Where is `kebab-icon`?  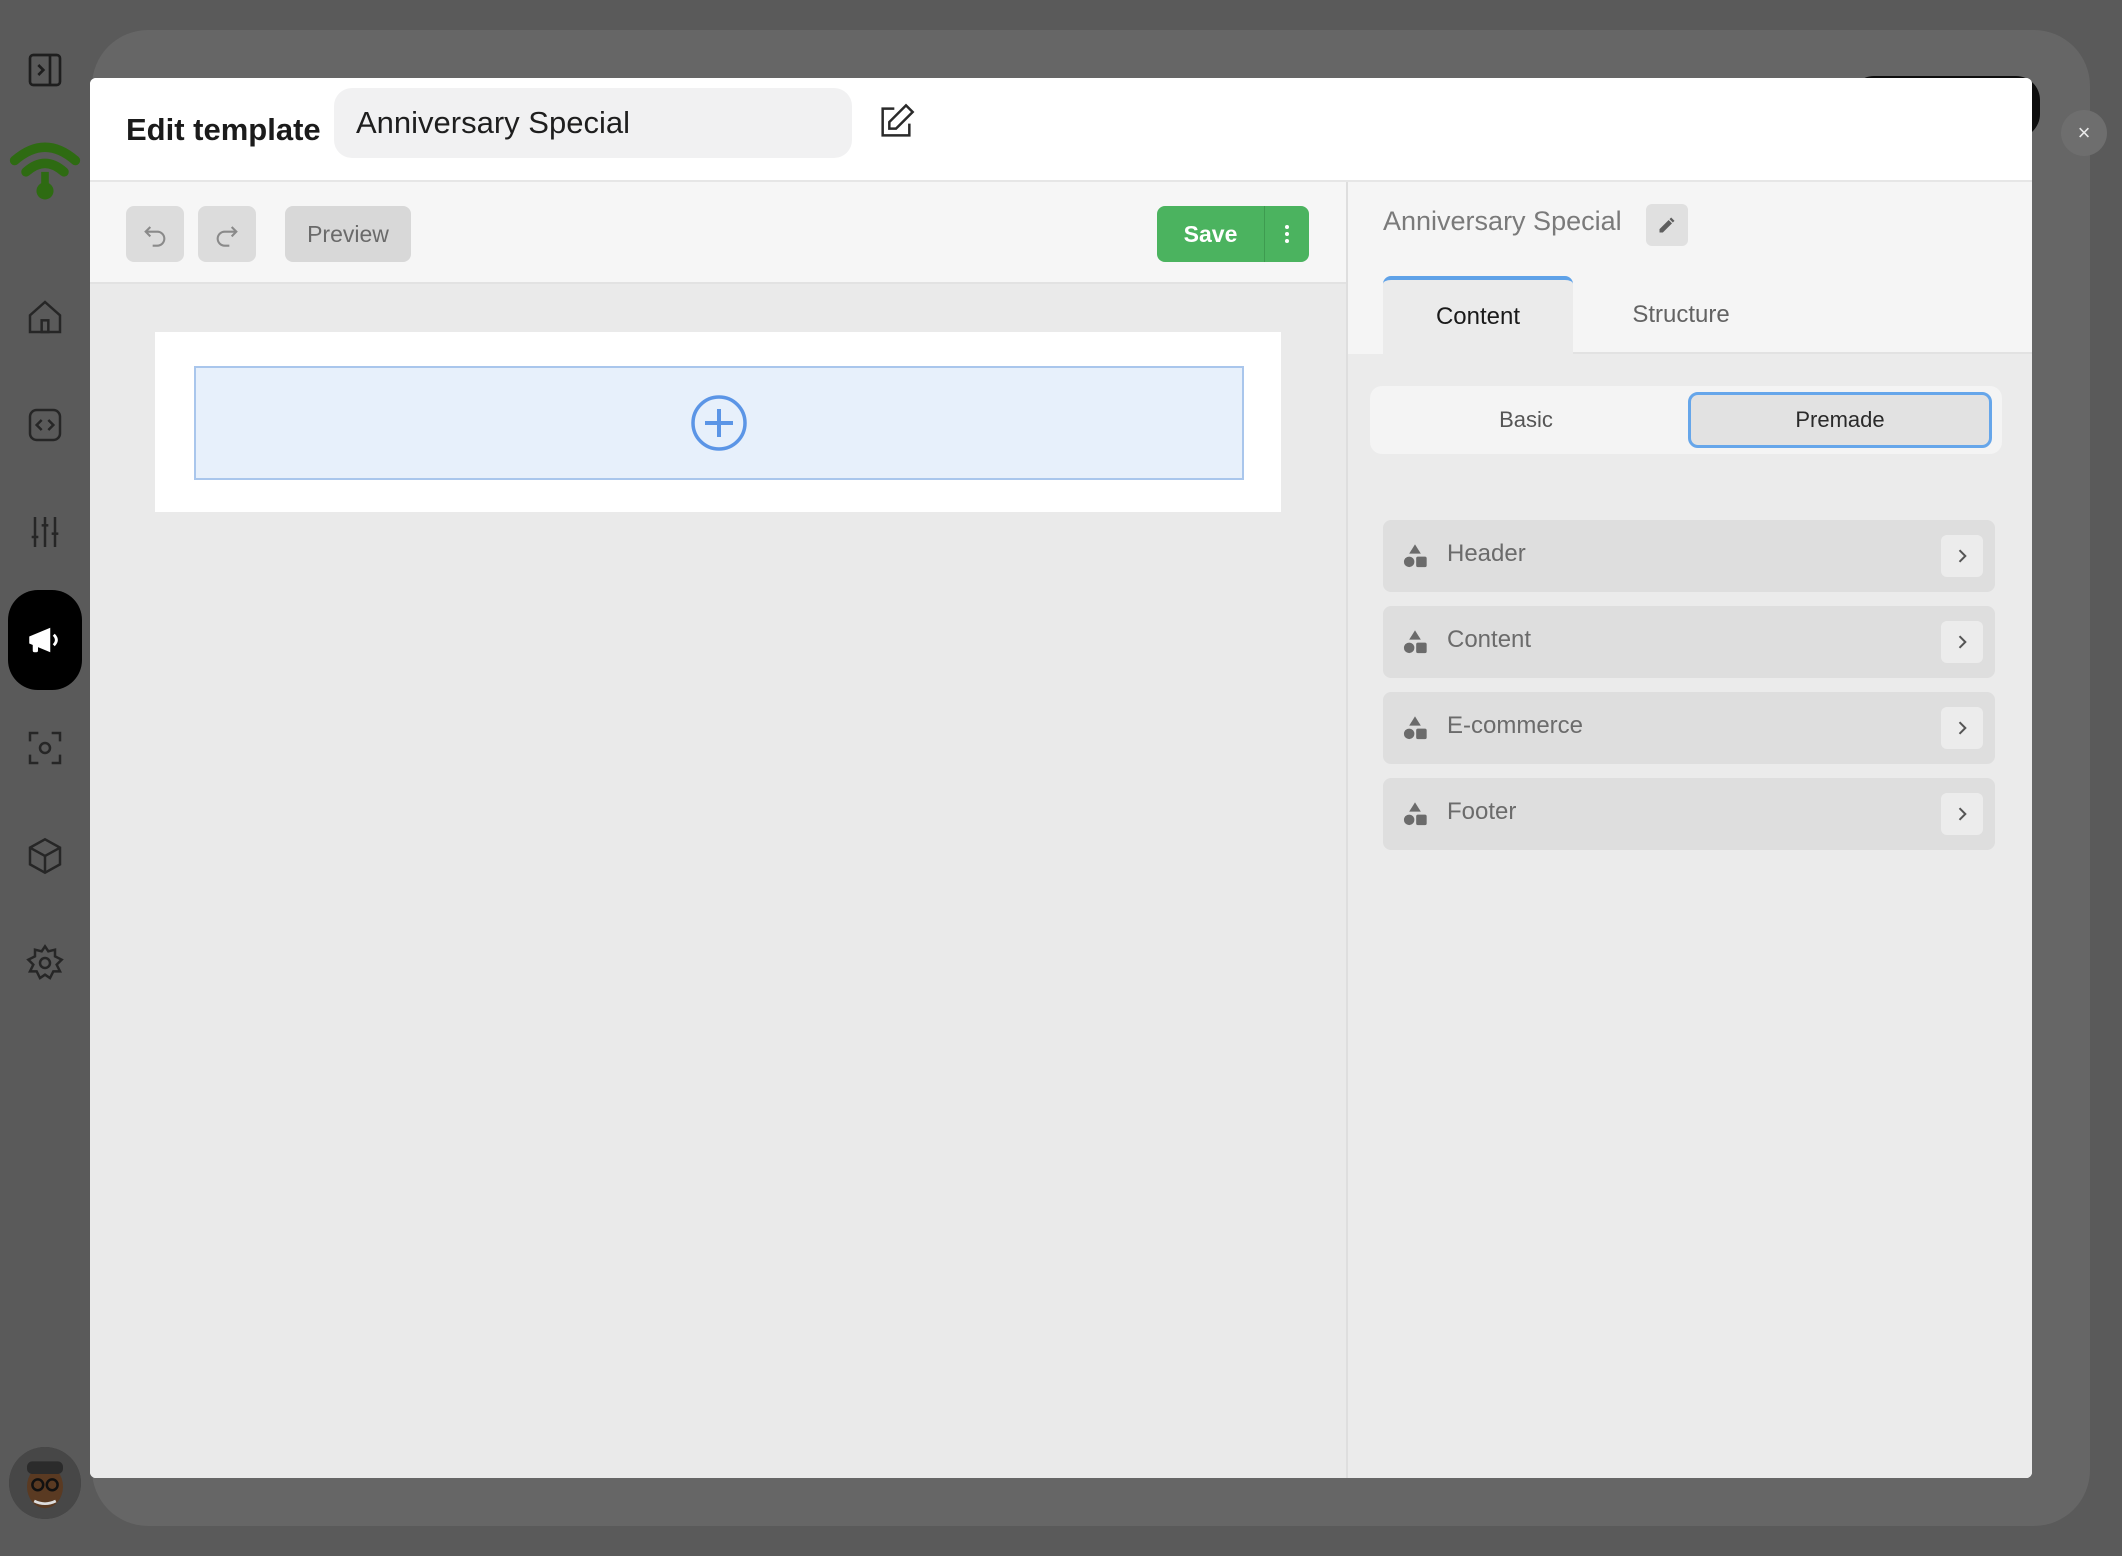 kebab-icon is located at coordinates (1287, 234).